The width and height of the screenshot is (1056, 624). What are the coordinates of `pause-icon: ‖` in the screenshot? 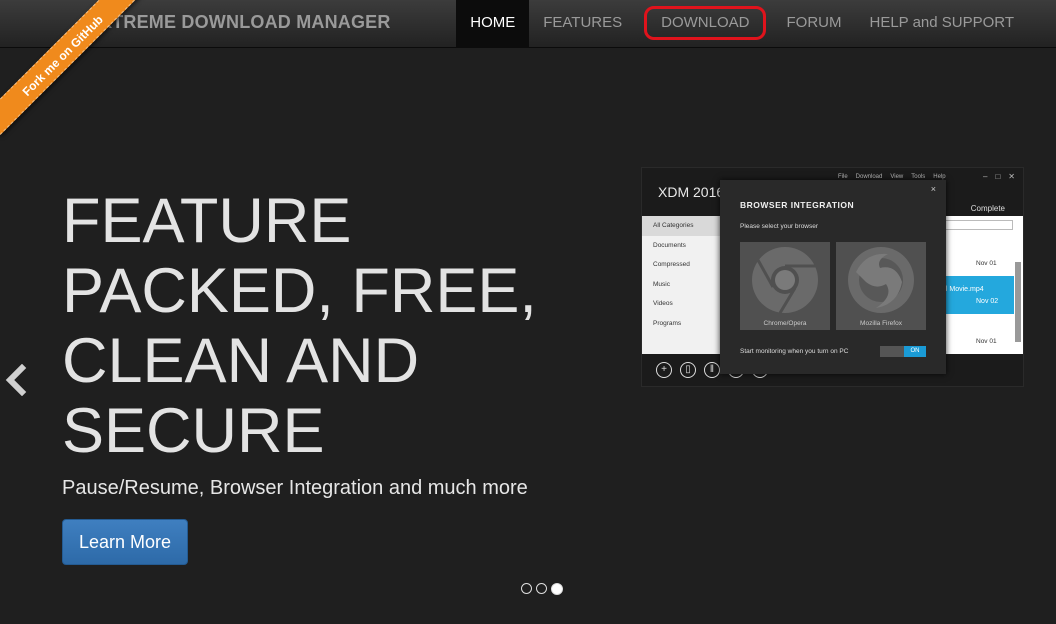 It's located at (712, 370).